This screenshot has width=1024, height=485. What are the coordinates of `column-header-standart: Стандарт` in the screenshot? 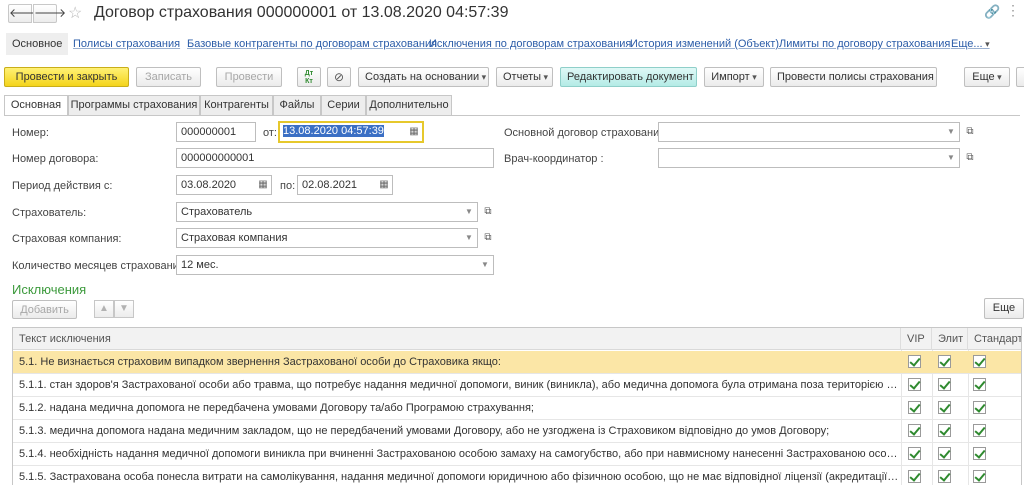 It's located at (994, 339).